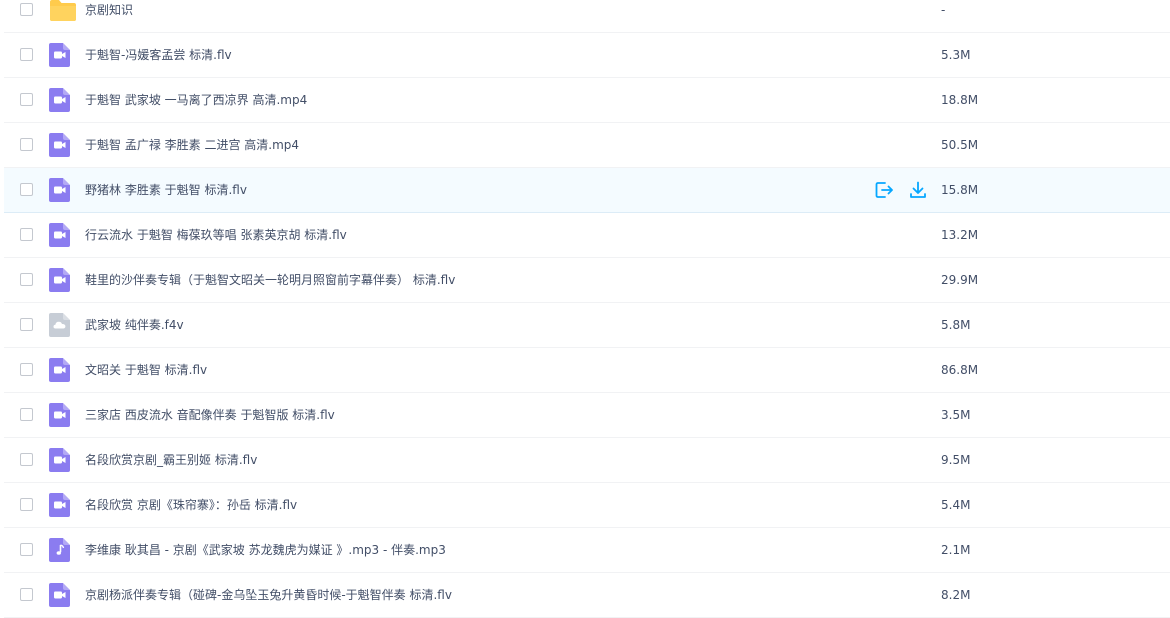  I want to click on file-name: 三家店 西皮流水 音配像伴奏 于魁智版 标清.flv, so click(210, 415).